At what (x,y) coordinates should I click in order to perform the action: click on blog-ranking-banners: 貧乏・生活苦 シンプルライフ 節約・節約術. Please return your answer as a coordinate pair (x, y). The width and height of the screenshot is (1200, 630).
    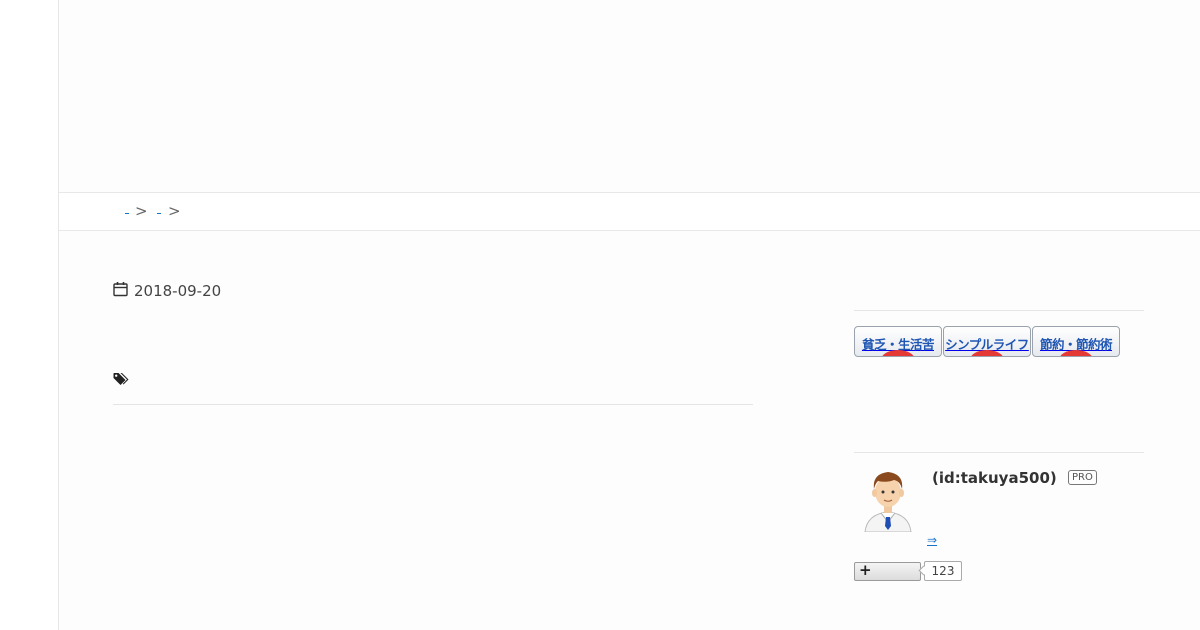
    Looking at the image, I should click on (987, 341).